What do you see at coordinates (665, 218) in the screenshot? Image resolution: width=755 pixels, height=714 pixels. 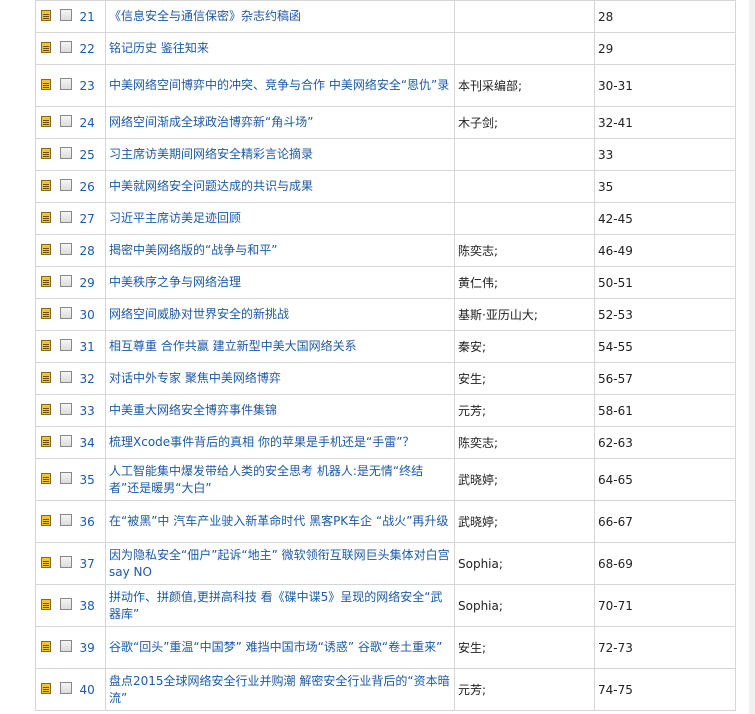 I see `pages-cell: 42-45` at bounding box center [665, 218].